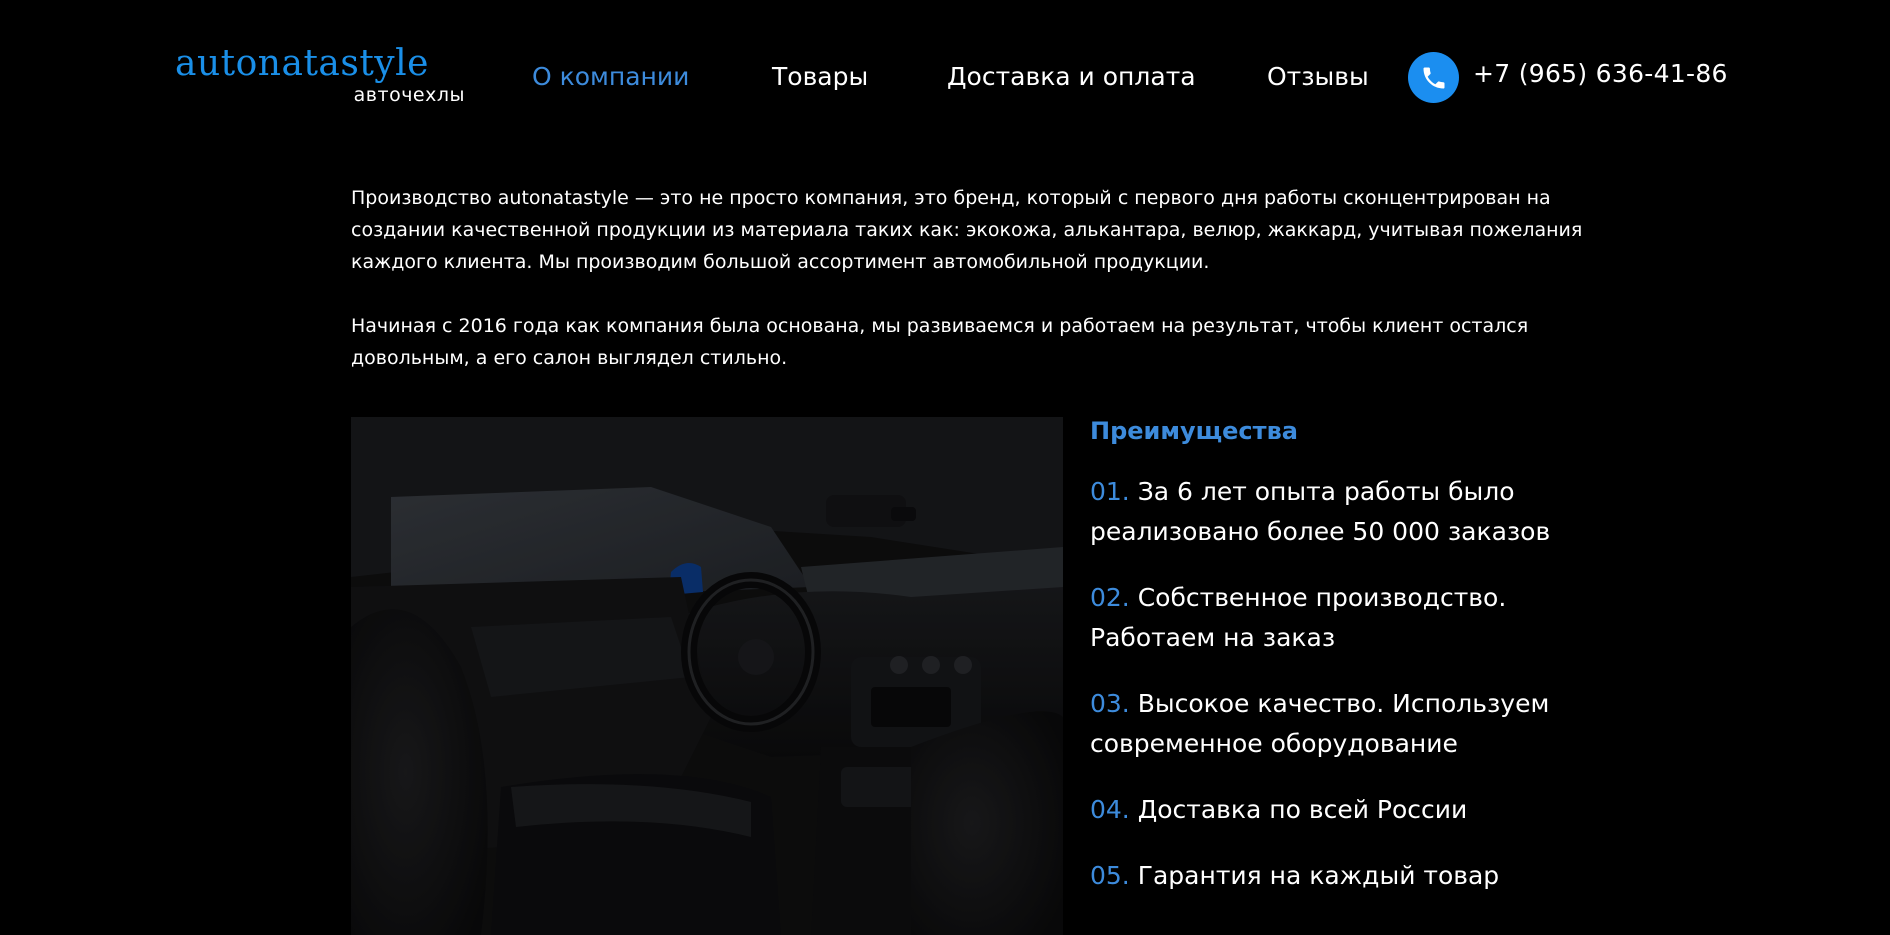  Describe the element at coordinates (610, 77) in the screenshot. I see `nav-item-about: О компании` at that location.